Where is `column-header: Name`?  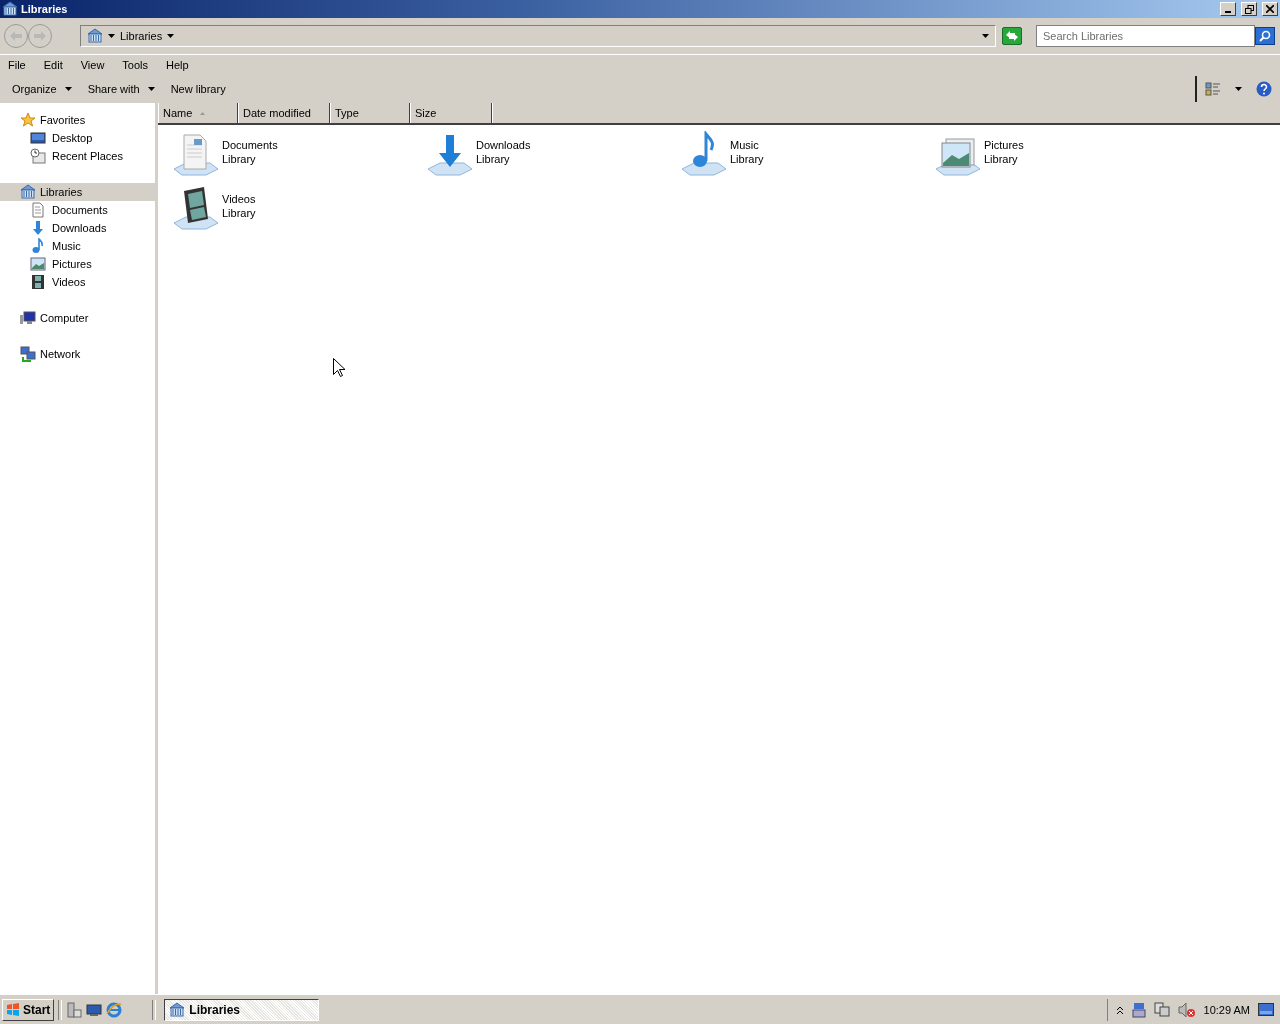
column-header: Name is located at coordinates (198, 113).